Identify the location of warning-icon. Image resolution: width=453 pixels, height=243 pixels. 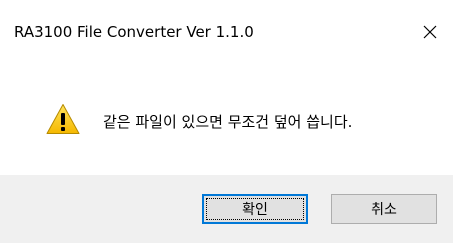
(63, 119).